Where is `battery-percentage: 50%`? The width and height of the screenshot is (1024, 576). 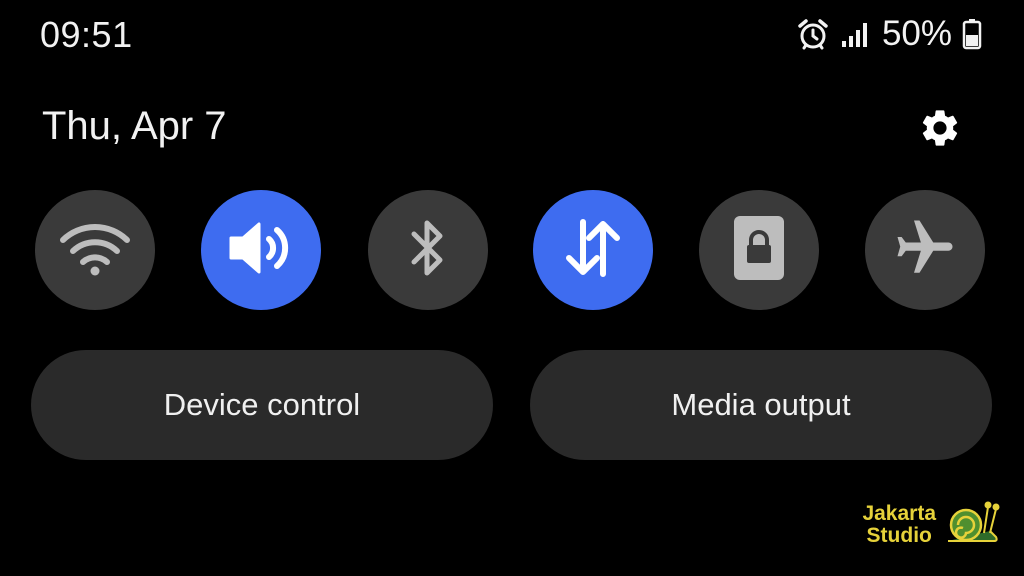 battery-percentage: 50% is located at coordinates (916, 33).